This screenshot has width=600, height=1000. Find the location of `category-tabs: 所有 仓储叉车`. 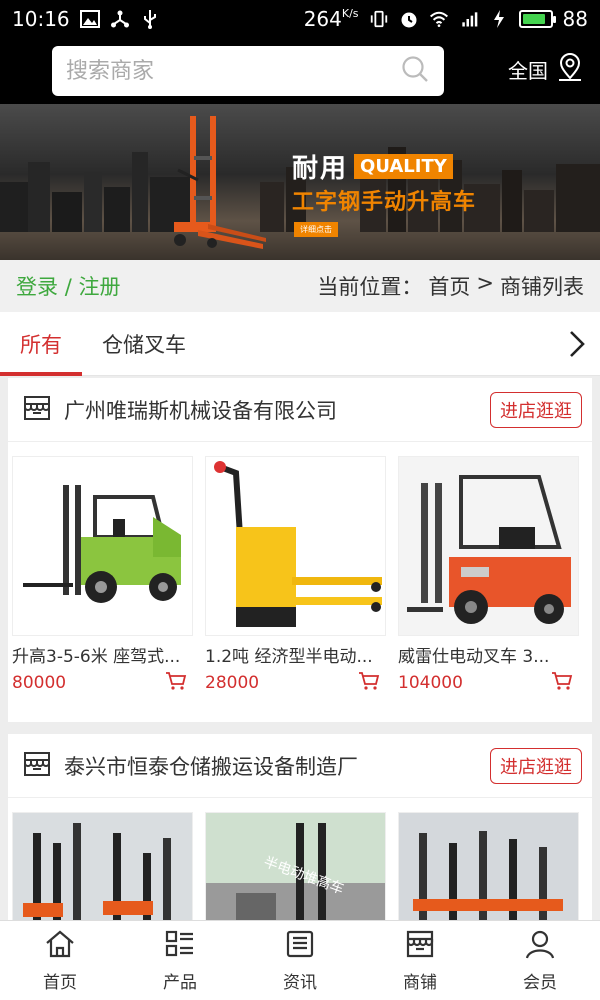

category-tabs: 所有 仓储叉车 is located at coordinates (300, 344).